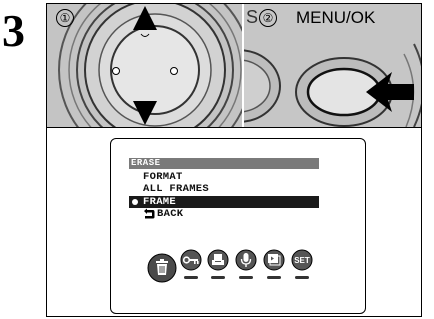 Image resolution: width=434 pixels, height=319 pixels. I want to click on menu-ok-label: MENU/OK, so click(336, 17).